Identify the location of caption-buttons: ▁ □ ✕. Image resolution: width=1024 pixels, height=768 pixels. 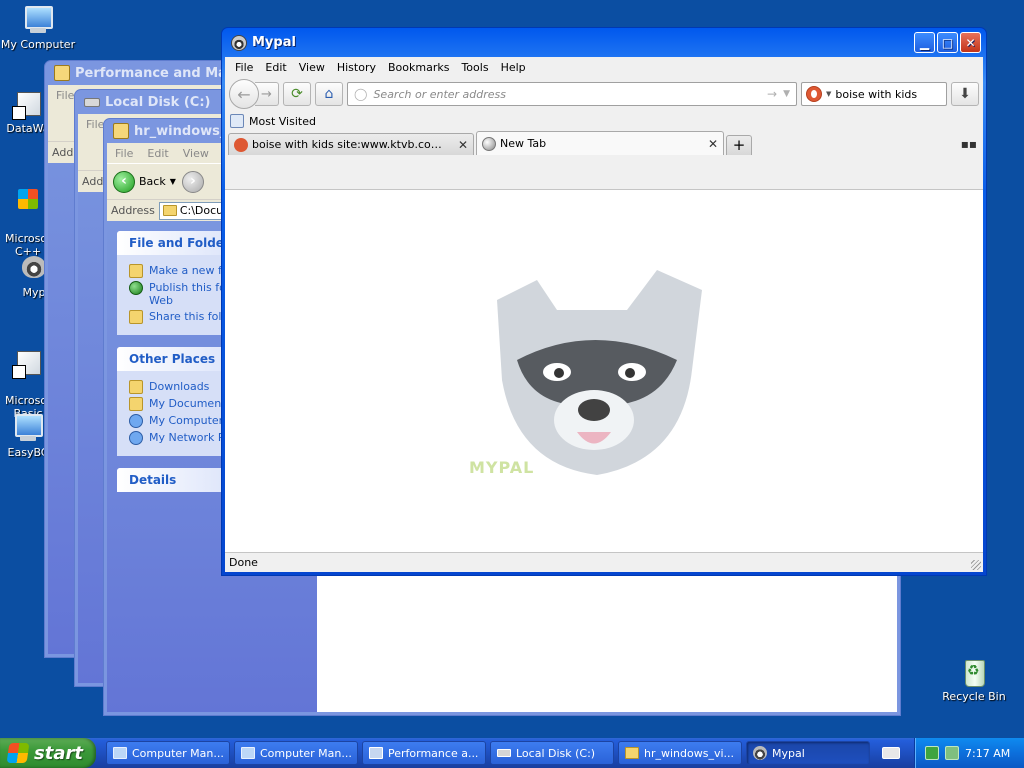
(947, 42).